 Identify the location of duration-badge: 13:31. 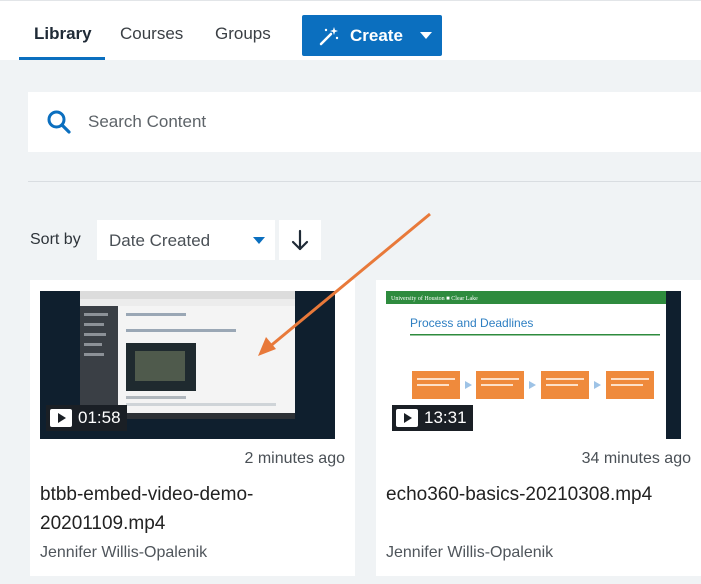
(432, 418).